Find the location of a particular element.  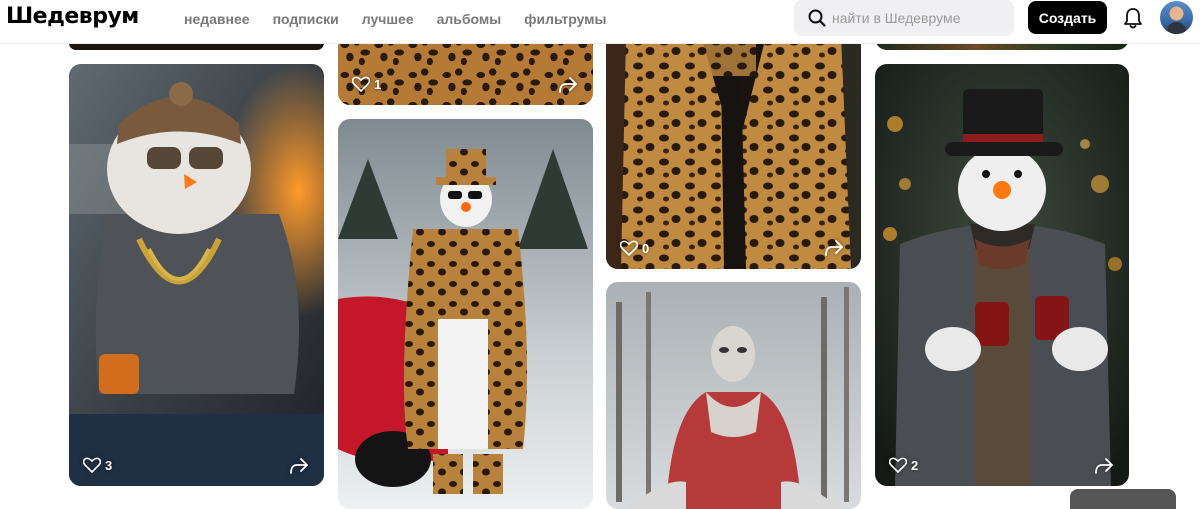

like-count: 0 is located at coordinates (646, 248).